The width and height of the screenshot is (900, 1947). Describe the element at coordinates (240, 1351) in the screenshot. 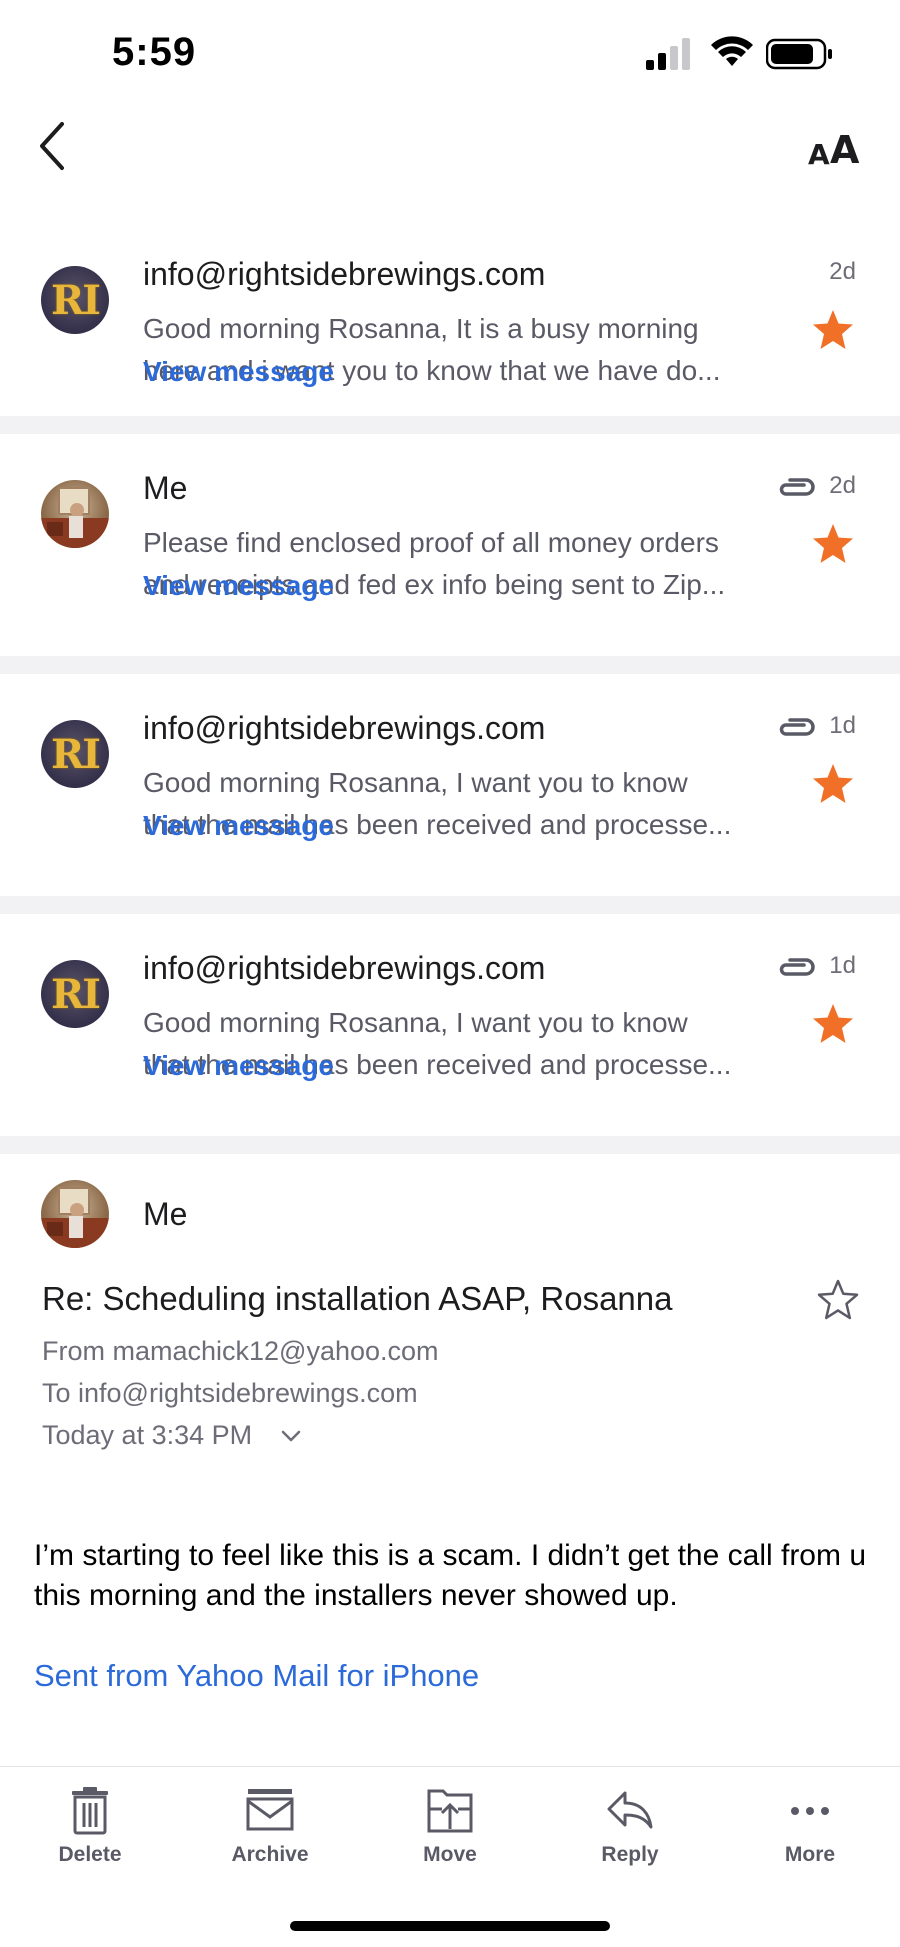

I see `message-from: From mamachick12@yahoo.com` at that location.